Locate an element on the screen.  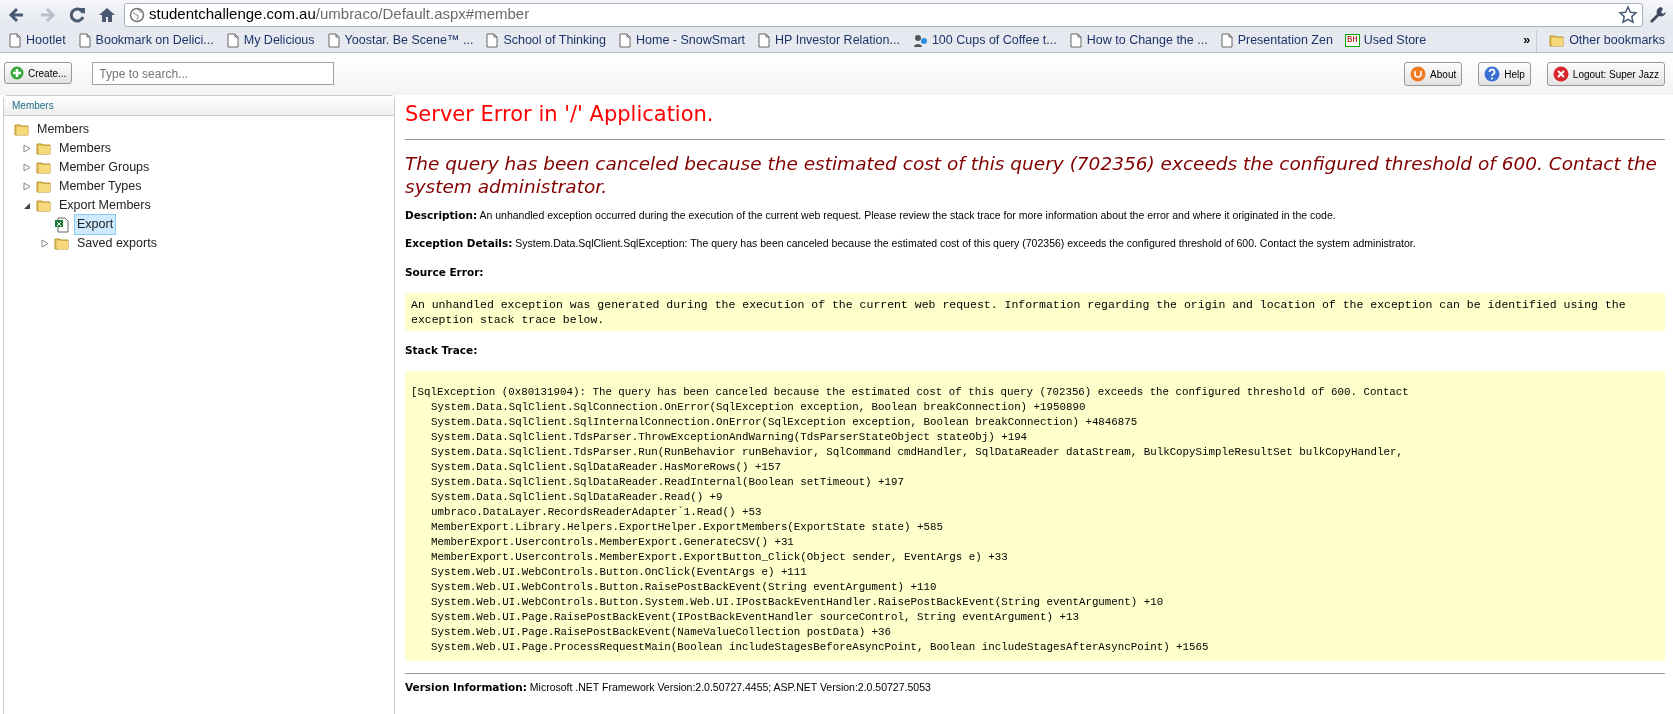
stack-trace-line: System.Web.UI.WebControls.Button.RaisePostBackEvent(String eventArgument) +110 is located at coordinates (684, 587).